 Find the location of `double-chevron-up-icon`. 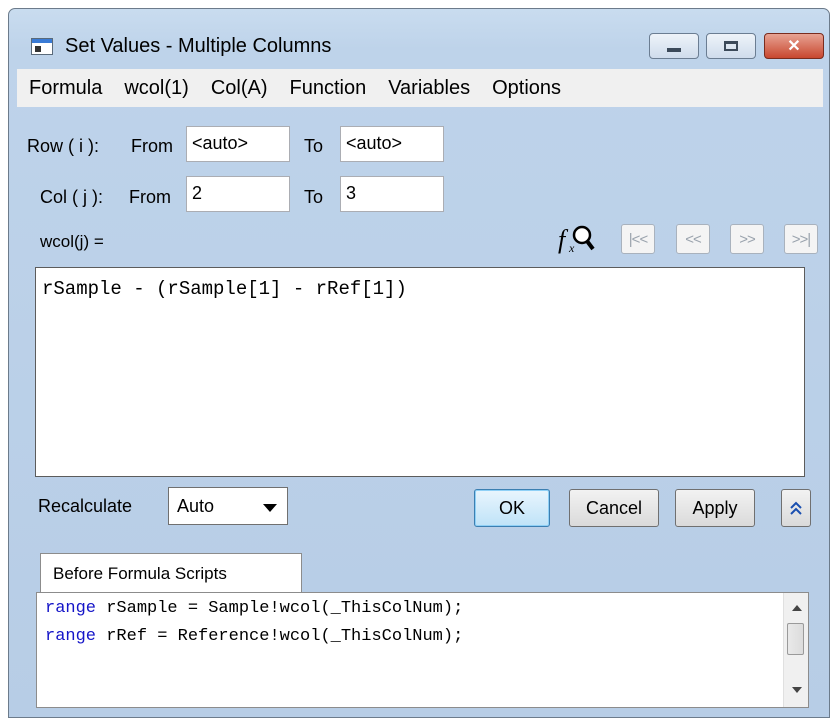

double-chevron-up-icon is located at coordinates (796, 508).